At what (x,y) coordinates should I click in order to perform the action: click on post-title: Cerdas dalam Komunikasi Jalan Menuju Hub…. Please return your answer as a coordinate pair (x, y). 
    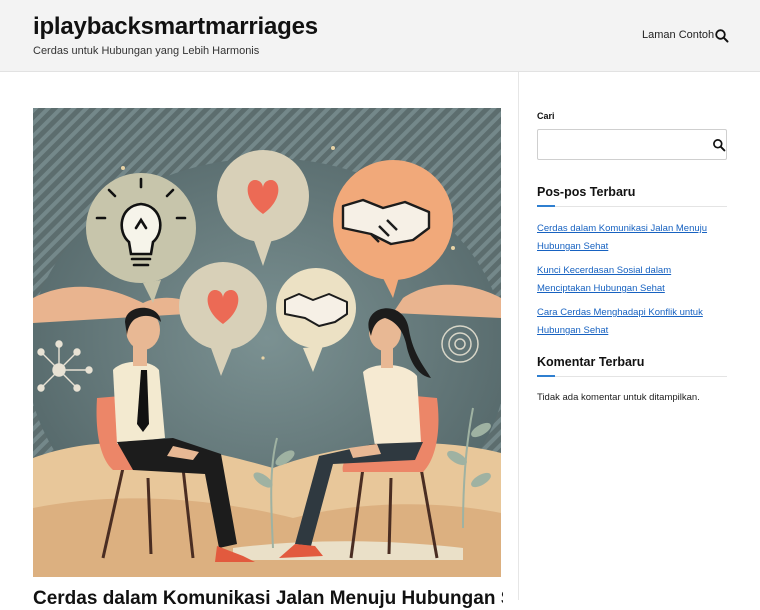
    Looking at the image, I should click on (268, 599).